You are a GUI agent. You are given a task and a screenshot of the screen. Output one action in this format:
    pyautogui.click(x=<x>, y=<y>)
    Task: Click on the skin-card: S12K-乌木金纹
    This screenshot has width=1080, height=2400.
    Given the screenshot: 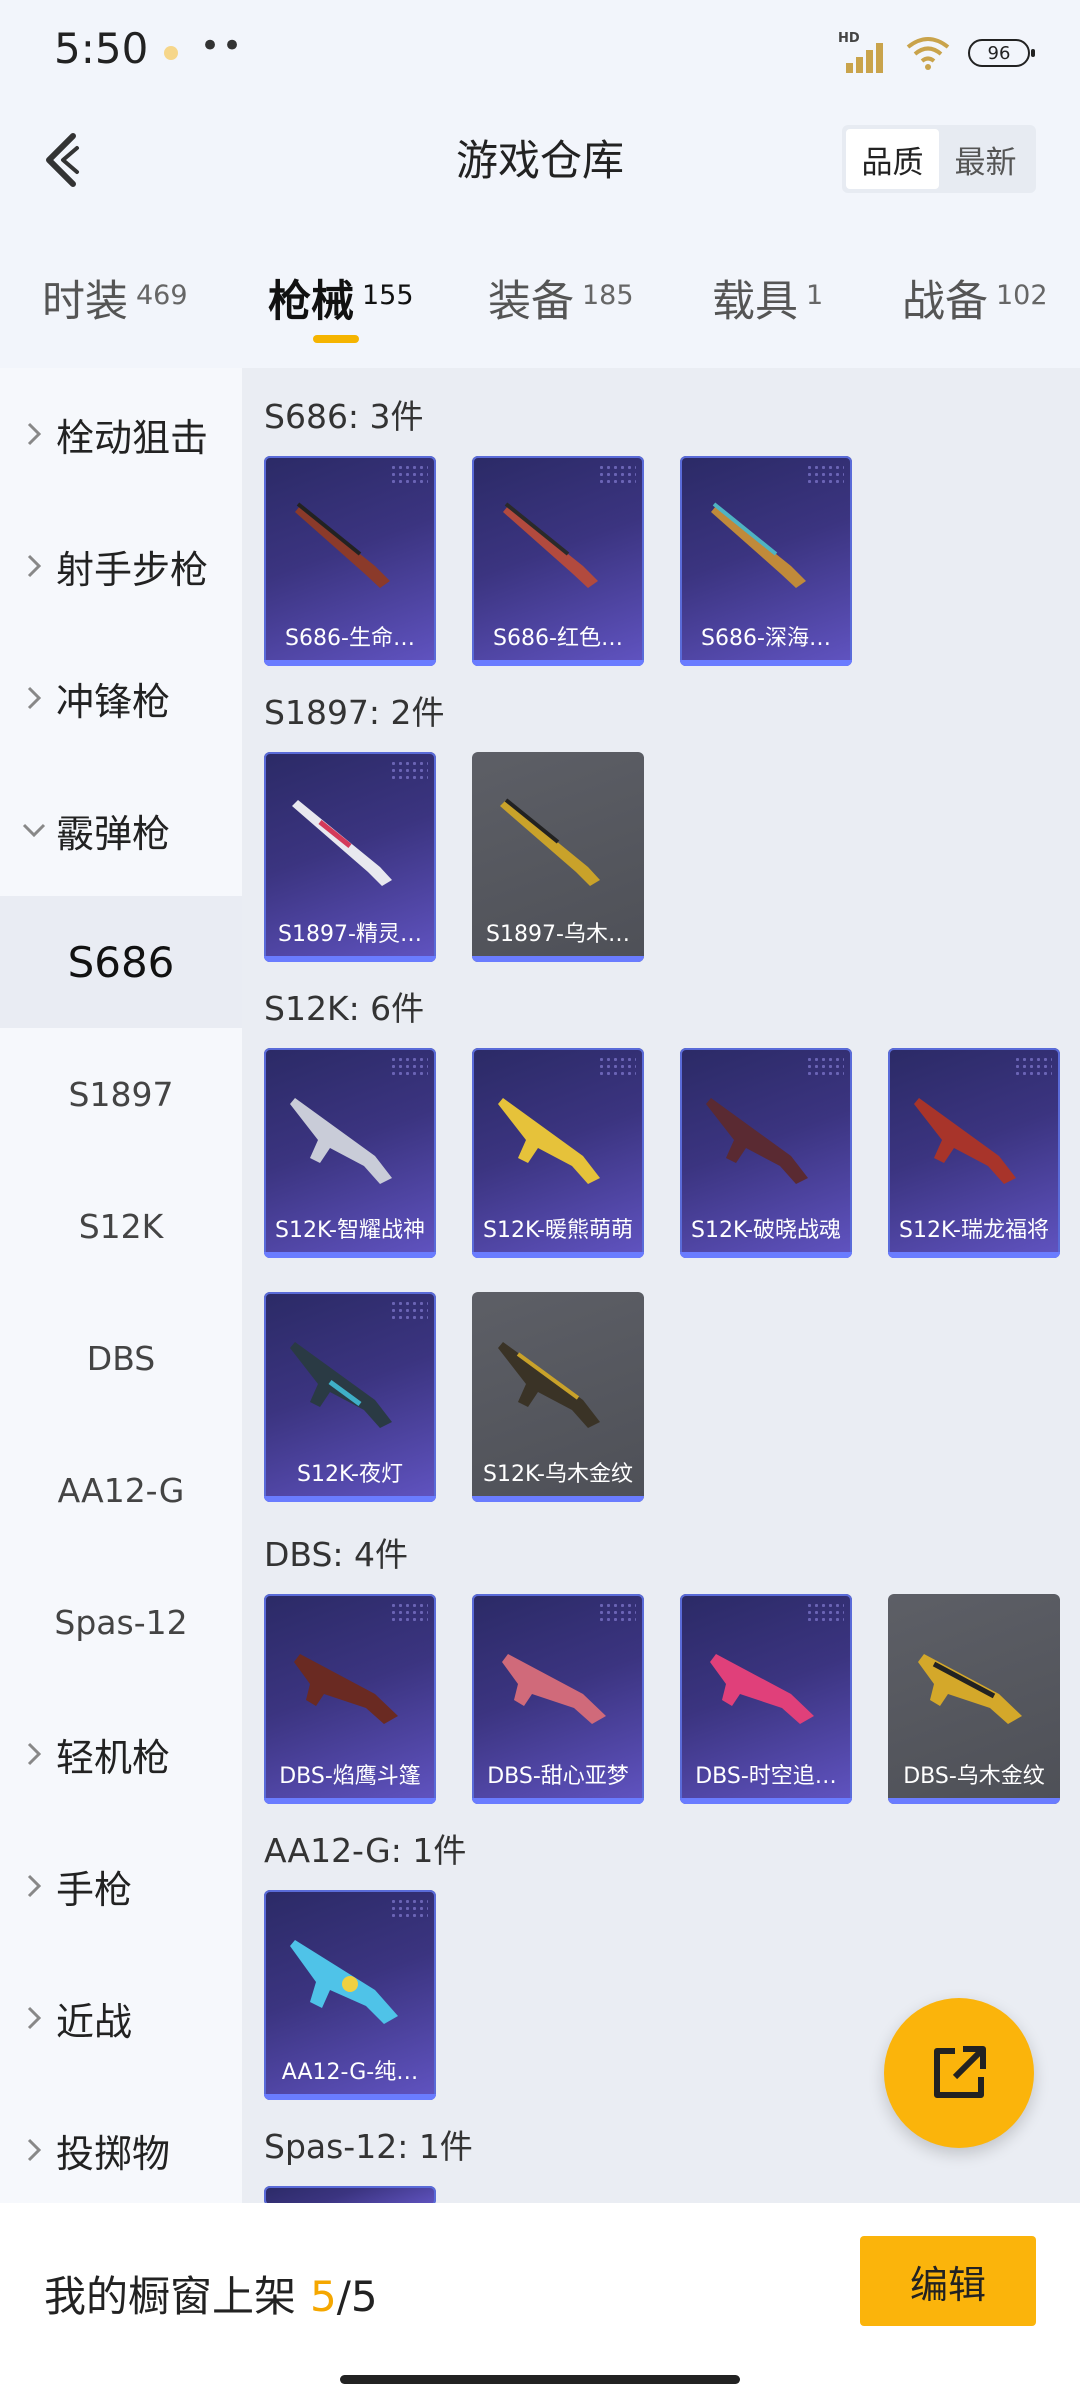 What is the action you would take?
    pyautogui.click(x=558, y=1397)
    